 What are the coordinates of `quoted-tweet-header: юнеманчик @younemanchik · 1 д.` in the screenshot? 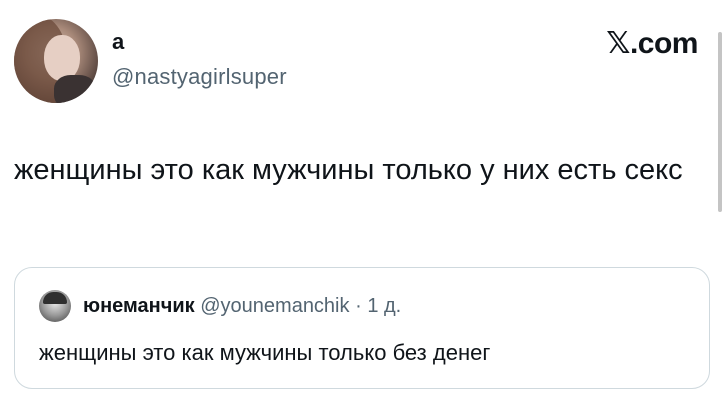 It's located at (242, 306).